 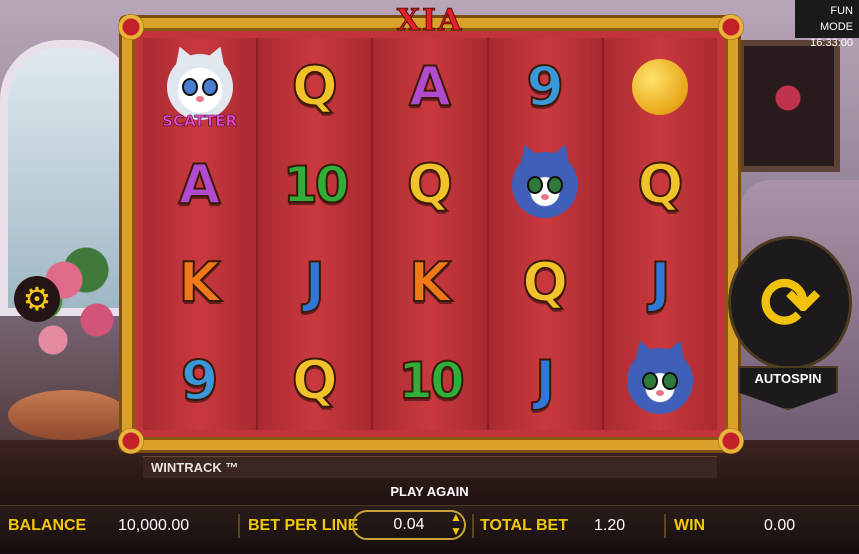 I want to click on balance-value: 10,000.00, so click(x=154, y=525).